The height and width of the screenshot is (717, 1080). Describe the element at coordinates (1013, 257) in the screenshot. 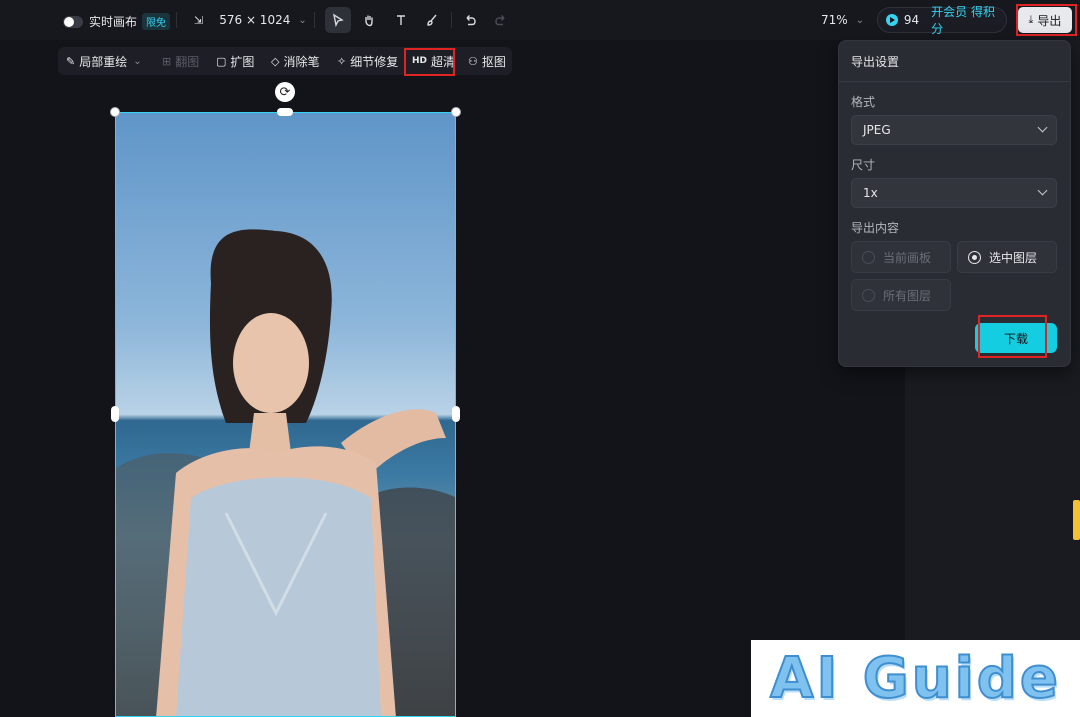

I see `option-label: 选中图层` at that location.